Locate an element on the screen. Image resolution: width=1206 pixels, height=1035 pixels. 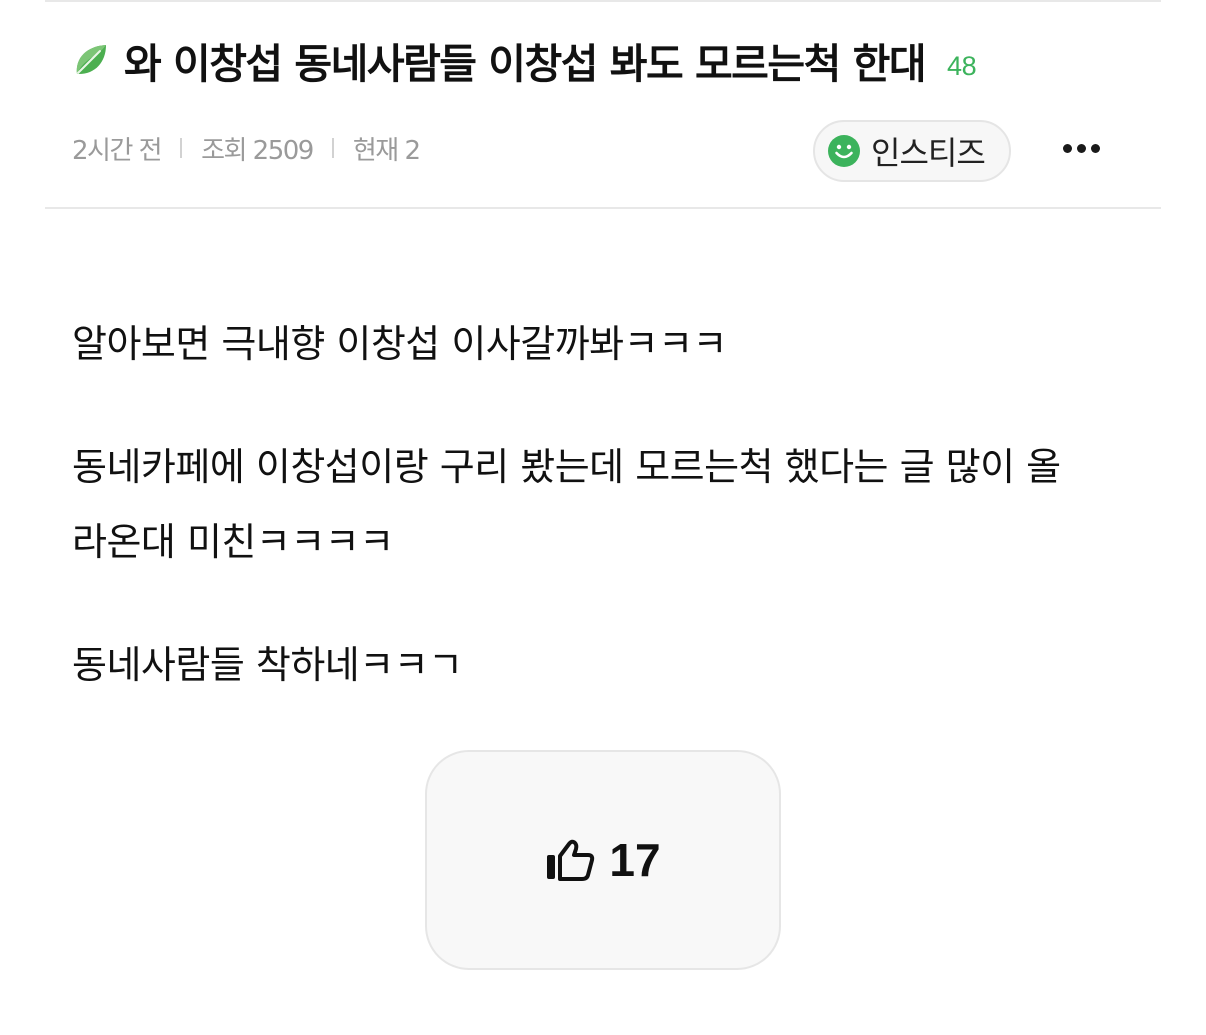
post-body-line: 동네사람들 착하네ㅋㅋㄱ is located at coordinates (267, 665).